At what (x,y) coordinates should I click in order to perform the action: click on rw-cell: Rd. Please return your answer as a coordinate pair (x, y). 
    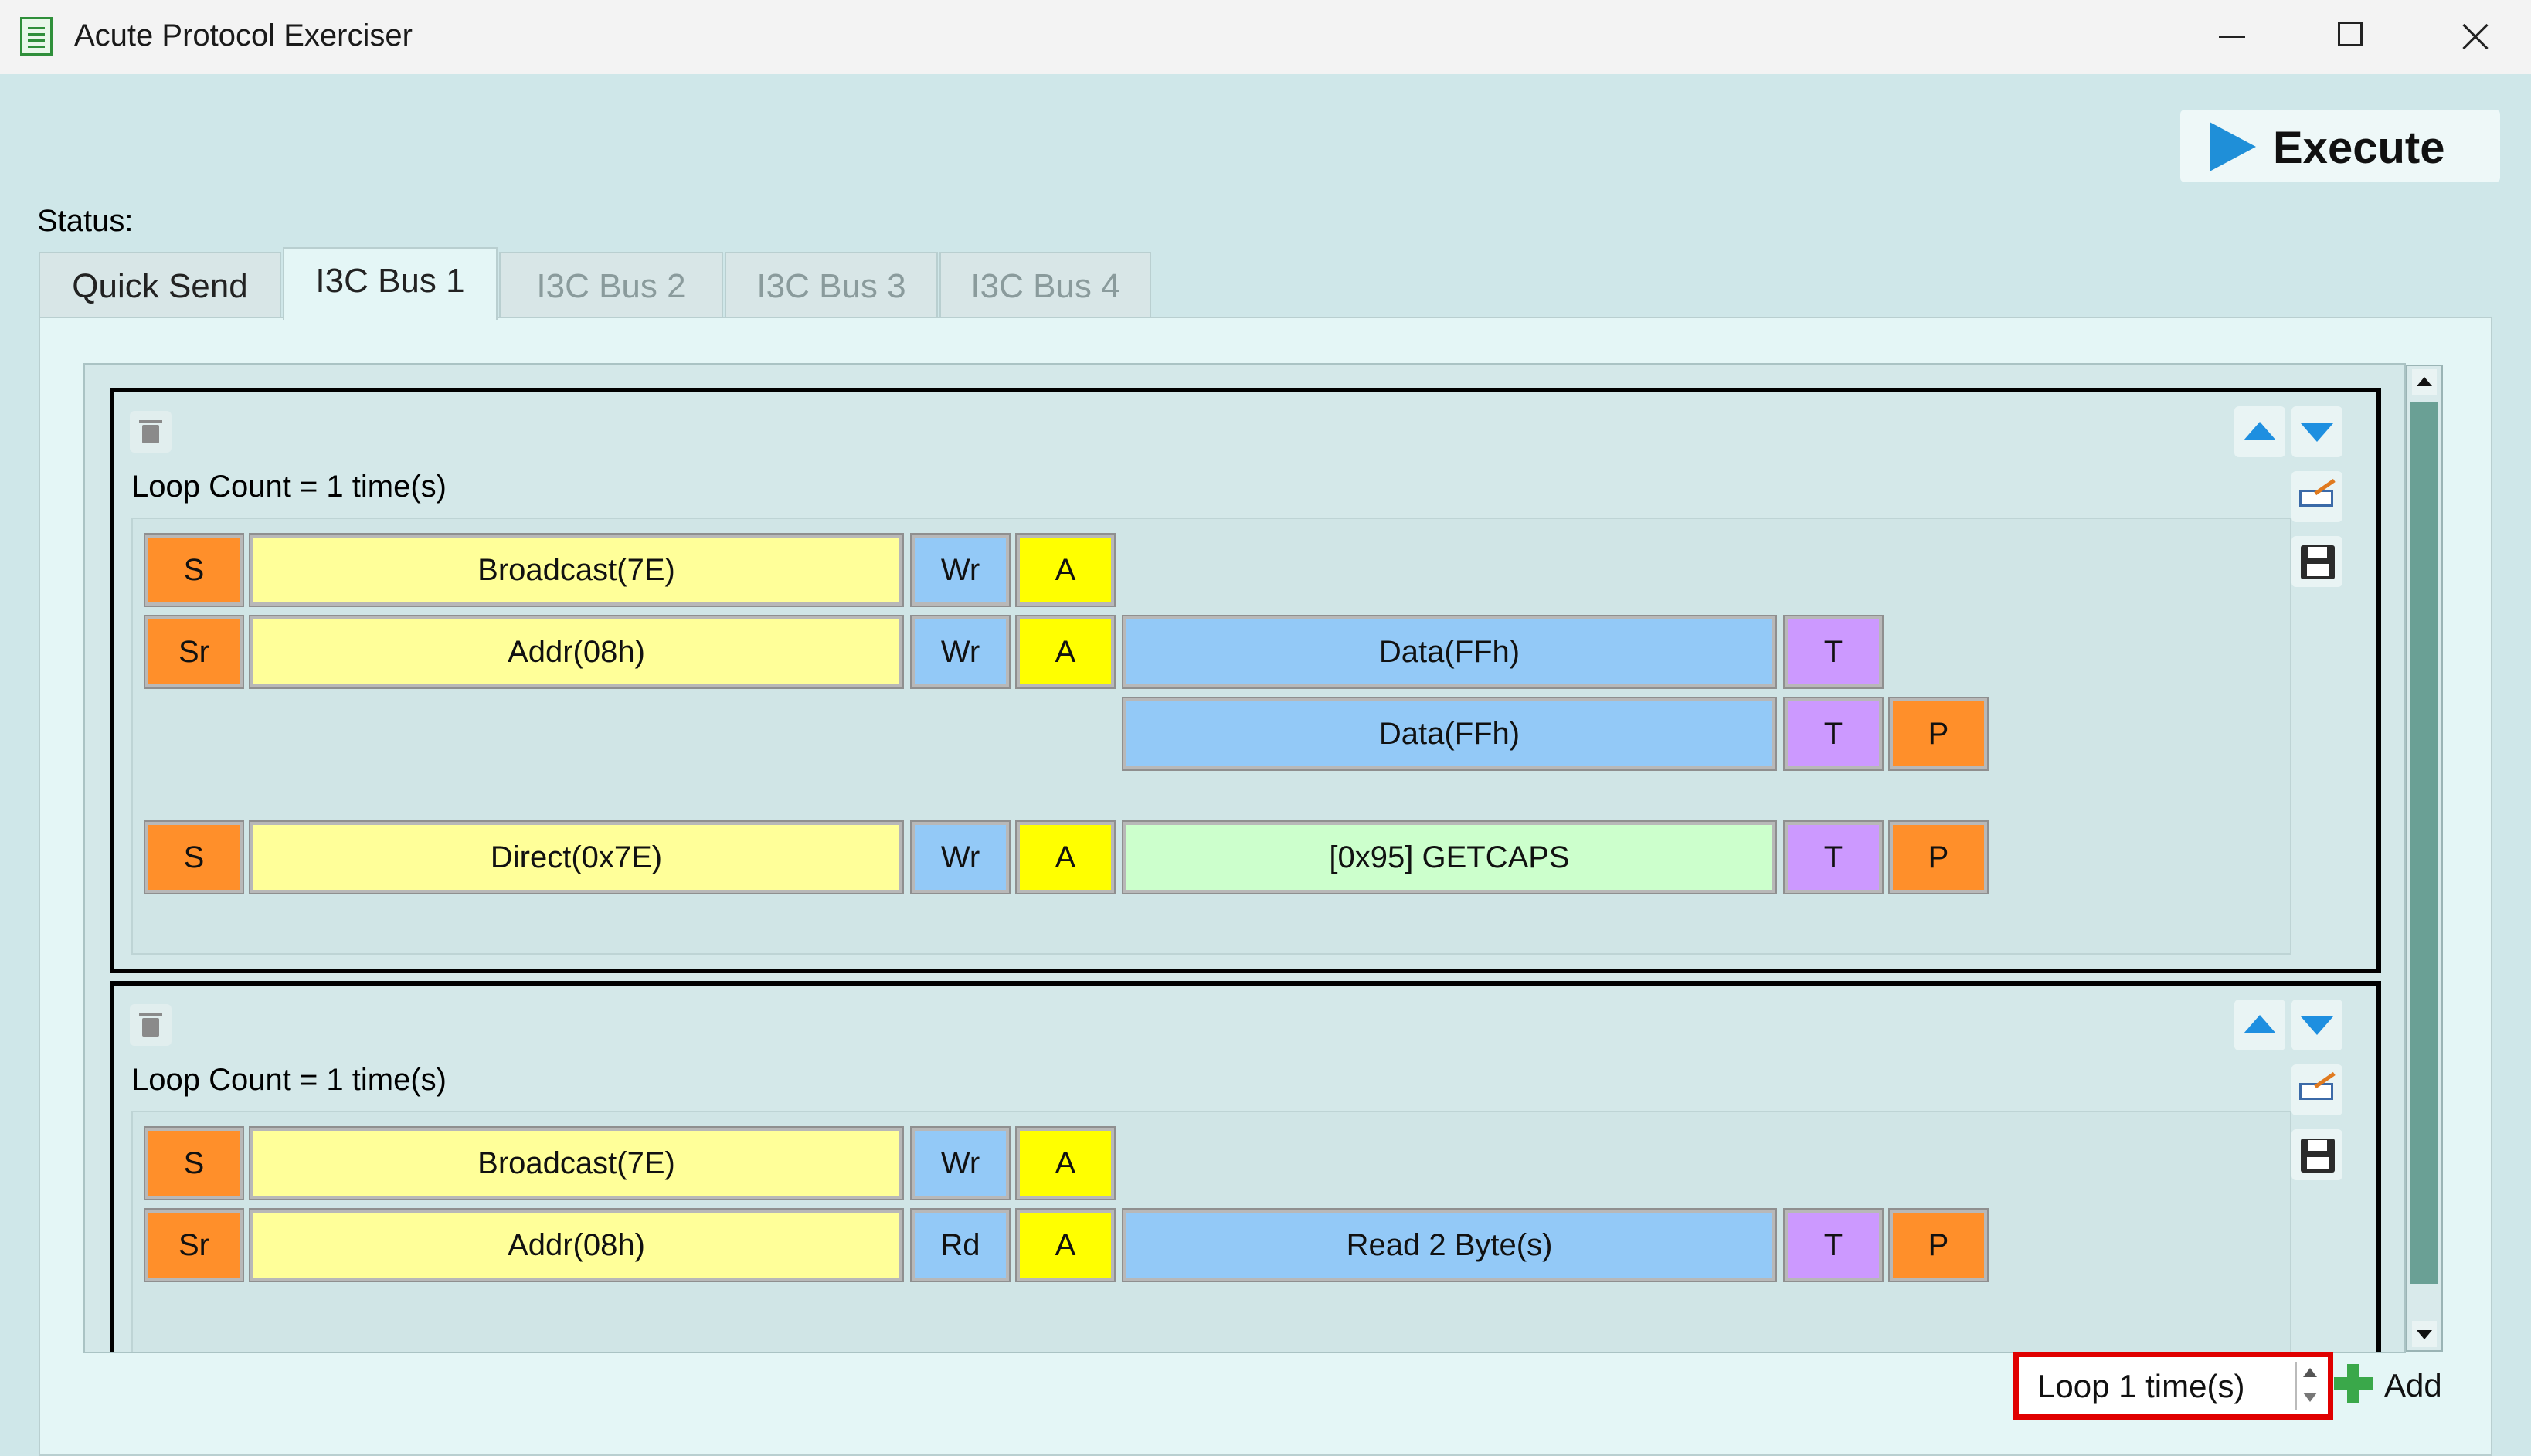
    Looking at the image, I should click on (961, 1245).